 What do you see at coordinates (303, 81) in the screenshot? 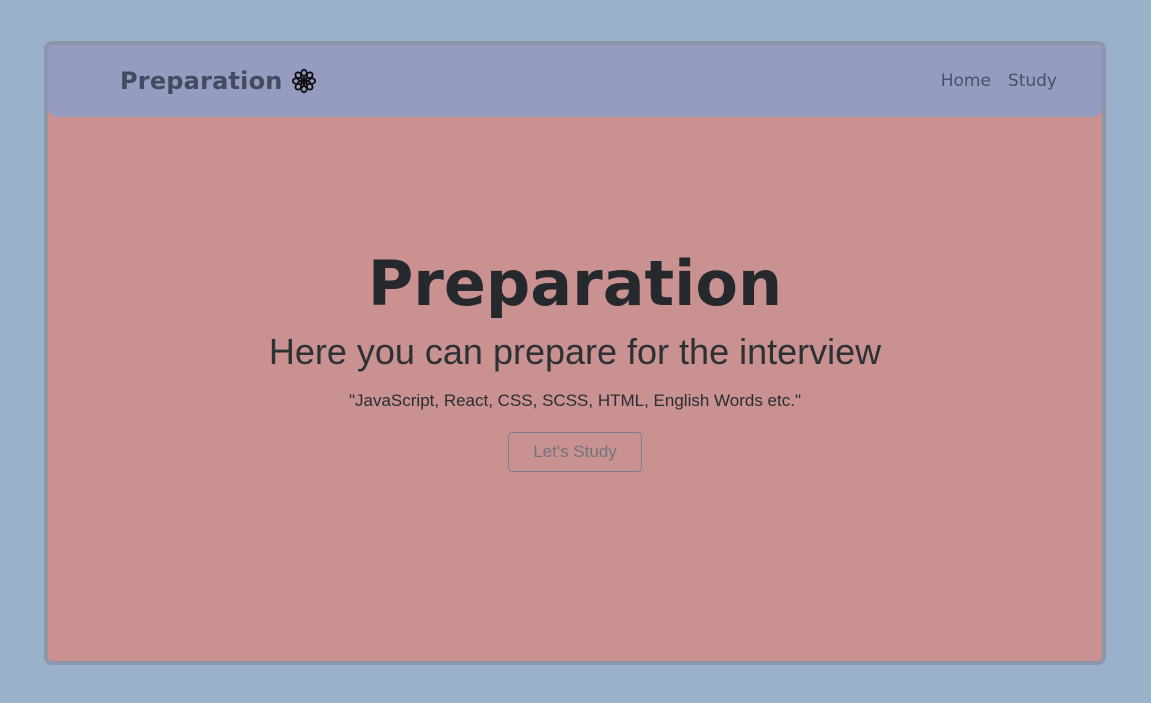
I see `flower-icon` at bounding box center [303, 81].